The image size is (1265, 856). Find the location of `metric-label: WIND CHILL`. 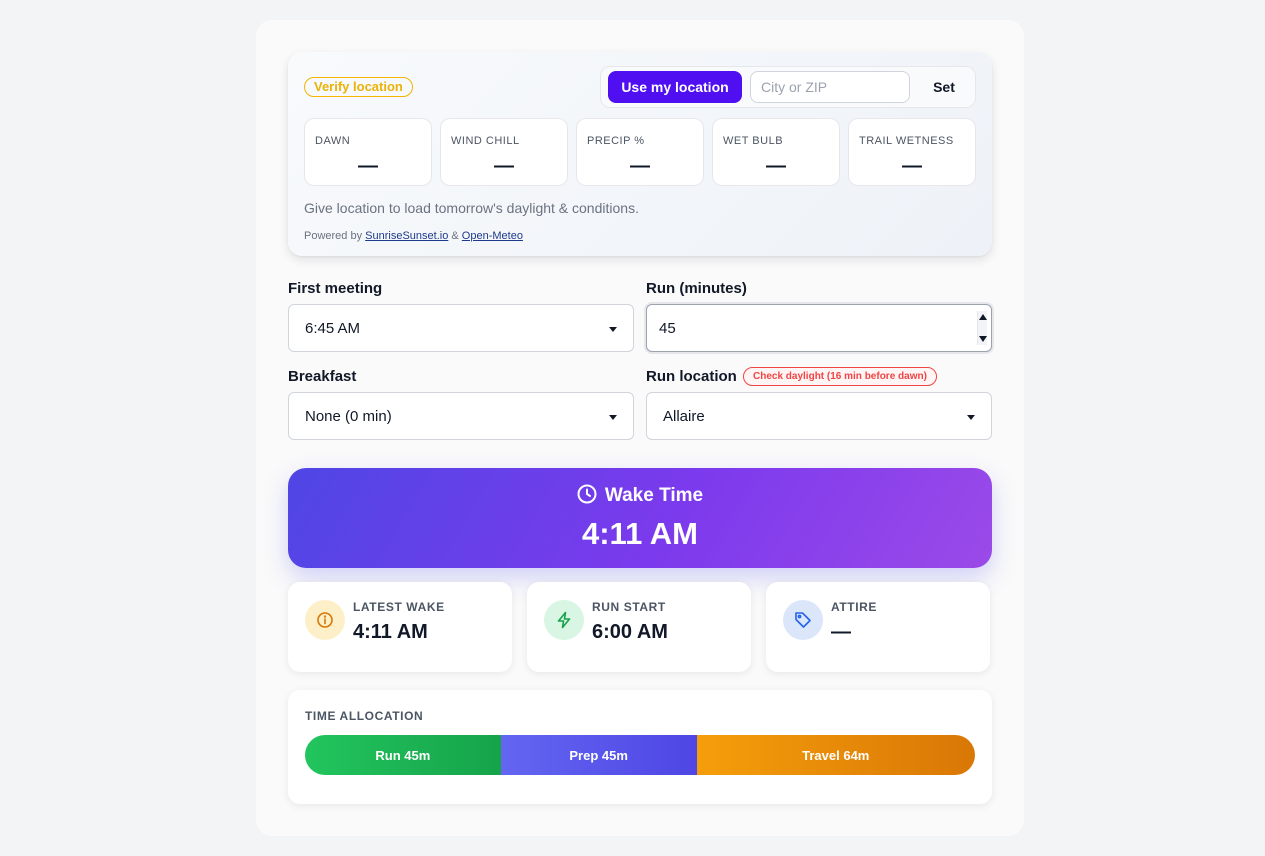

metric-label: WIND CHILL is located at coordinates (485, 141).